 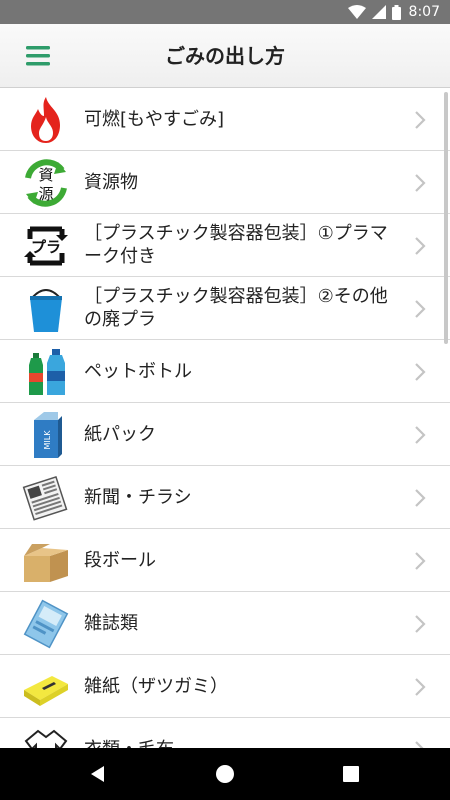 What do you see at coordinates (45, 175) in the screenshot?
I see `icon-text-shi: 資` at bounding box center [45, 175].